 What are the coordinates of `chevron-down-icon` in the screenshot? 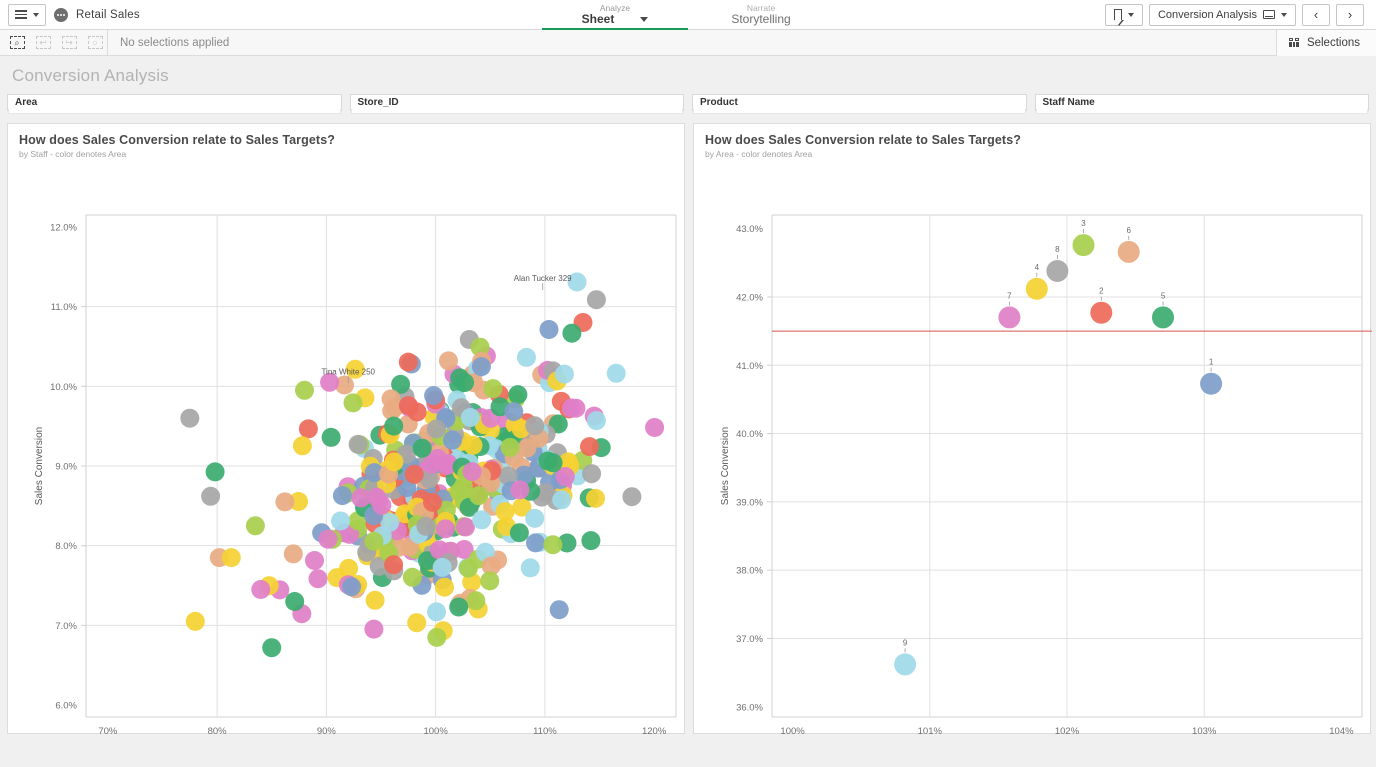 It's located at (644, 19).